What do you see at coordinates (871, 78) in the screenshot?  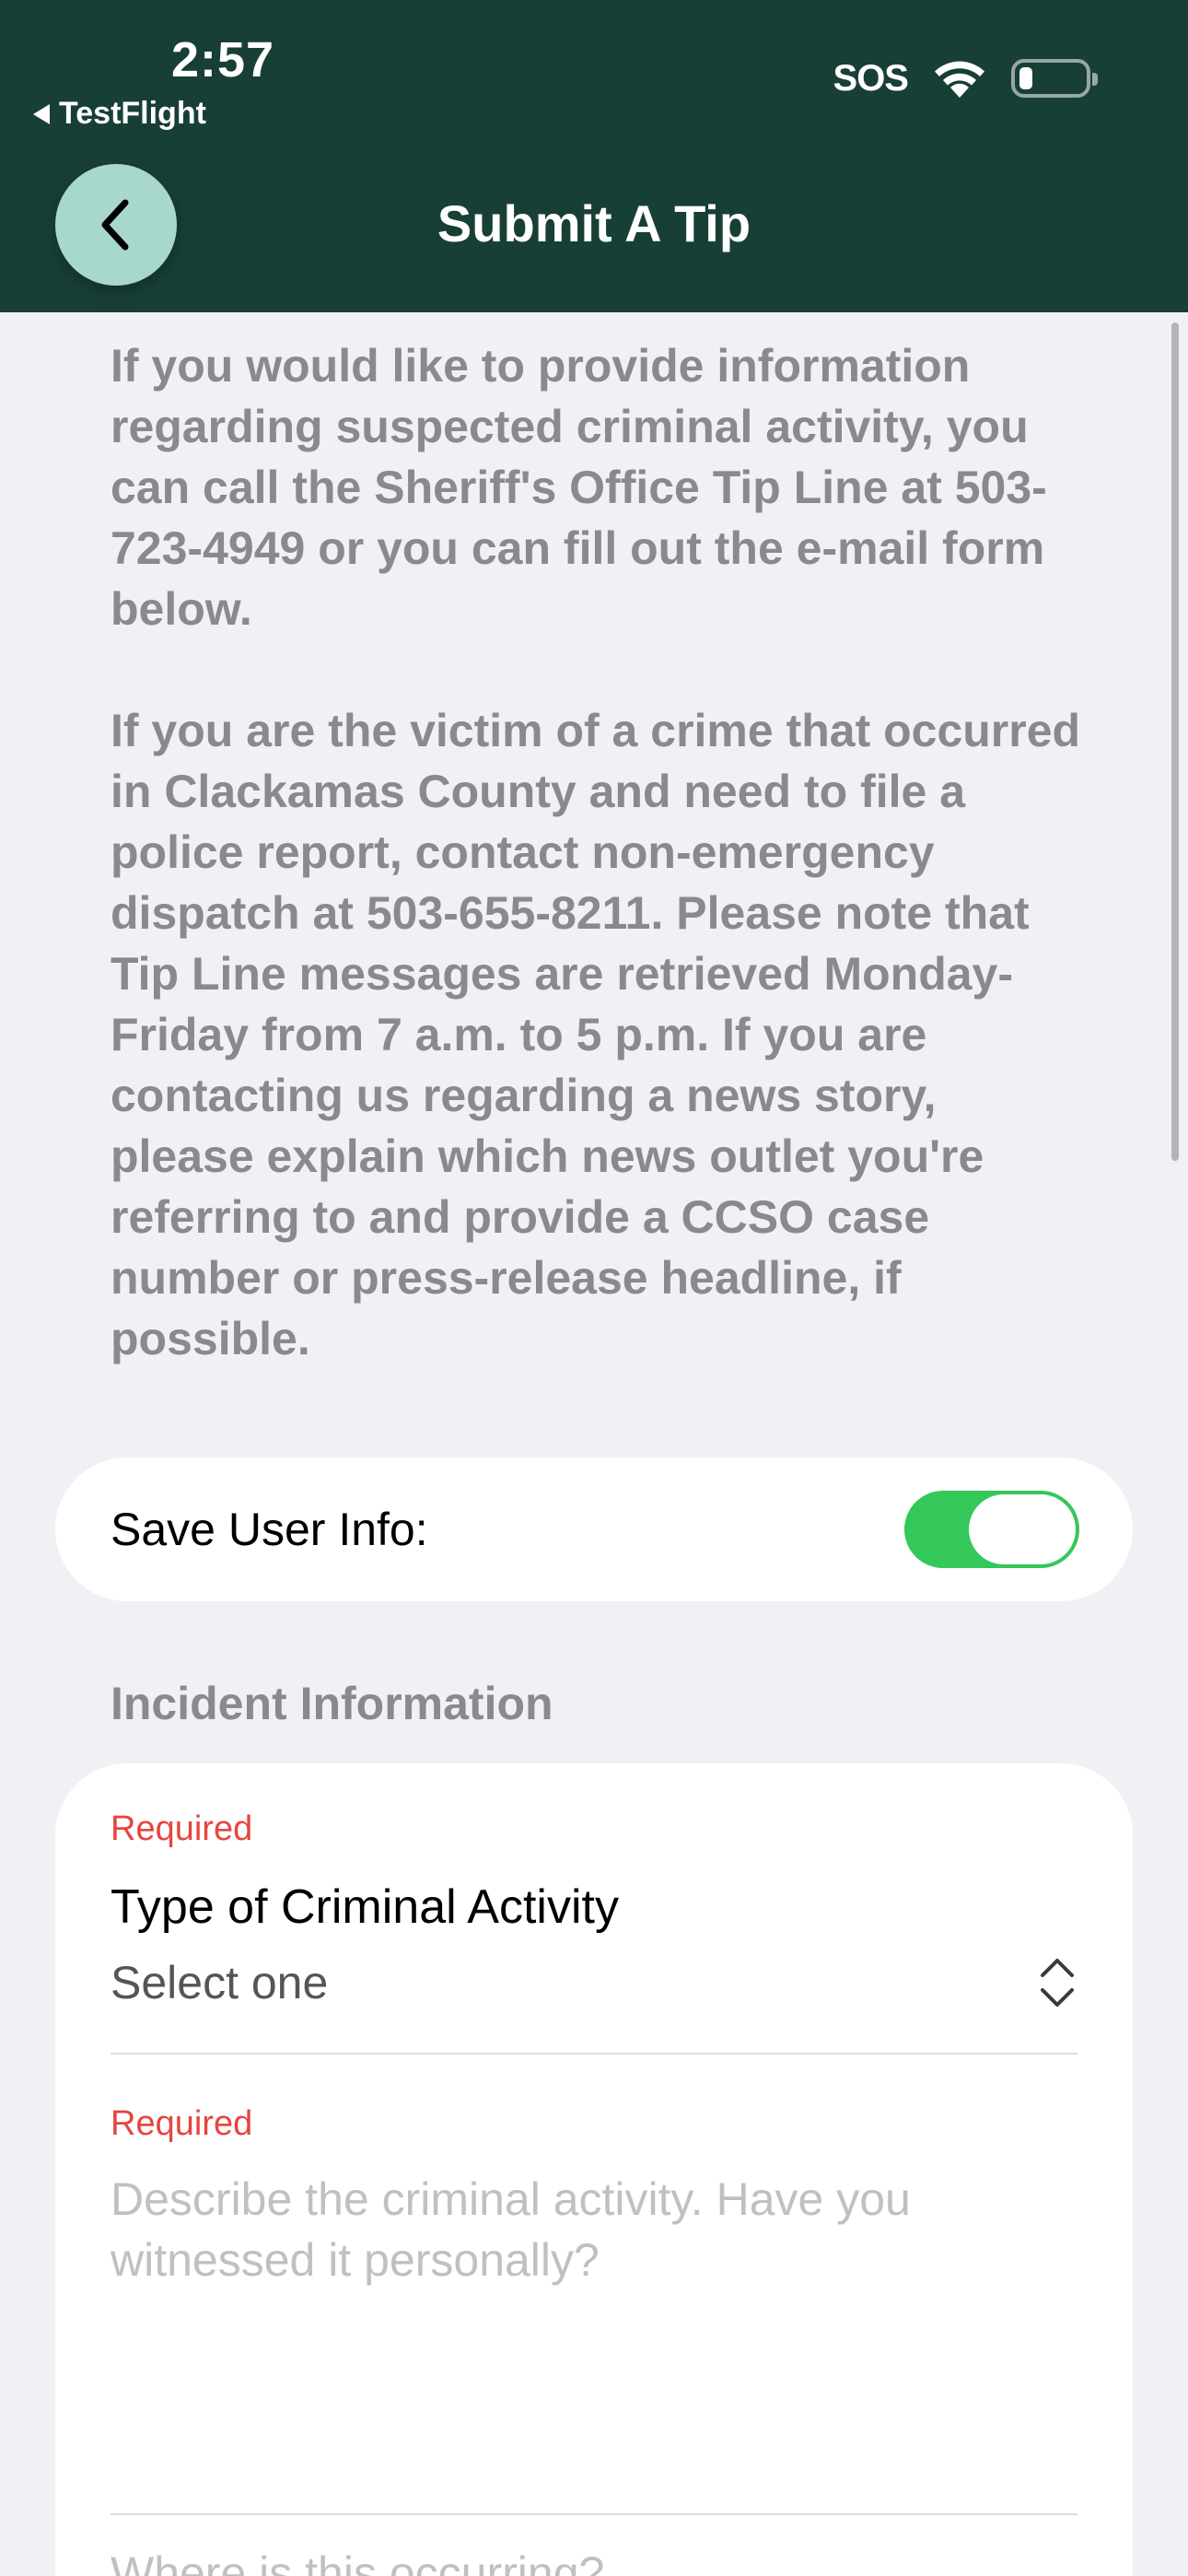 I see `sos-indicator: SOS` at bounding box center [871, 78].